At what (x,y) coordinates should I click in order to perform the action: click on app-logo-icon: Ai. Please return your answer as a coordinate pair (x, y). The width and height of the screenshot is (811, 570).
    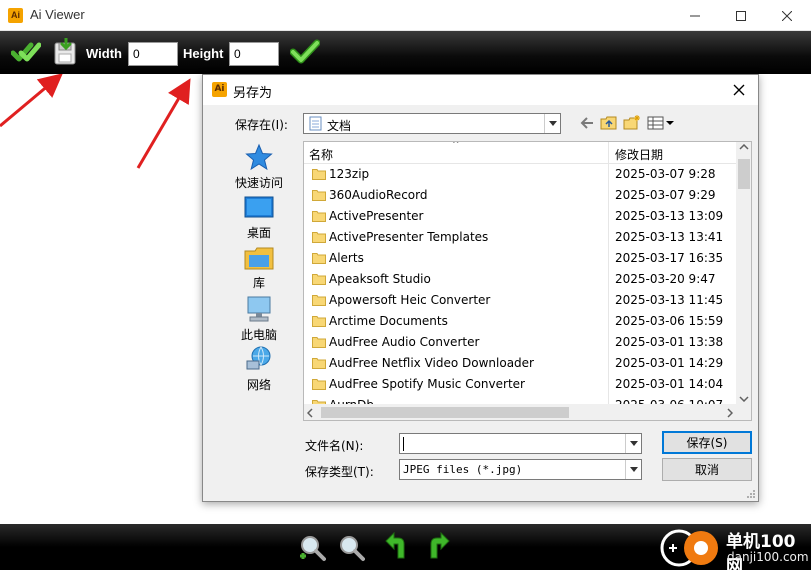
    Looking at the image, I should click on (15, 15).